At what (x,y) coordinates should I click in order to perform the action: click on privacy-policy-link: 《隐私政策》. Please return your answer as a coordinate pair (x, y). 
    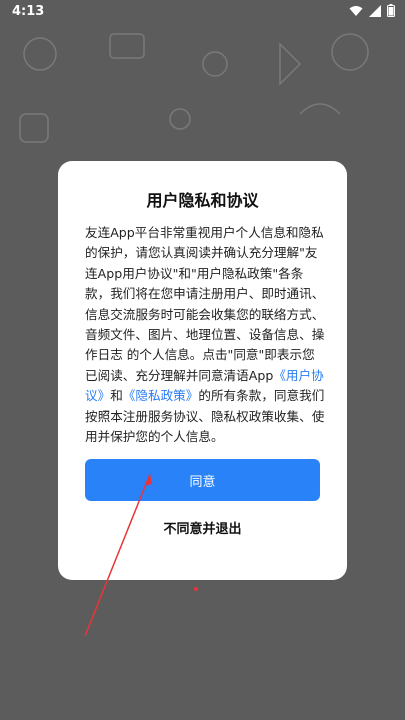
    Looking at the image, I should click on (161, 395).